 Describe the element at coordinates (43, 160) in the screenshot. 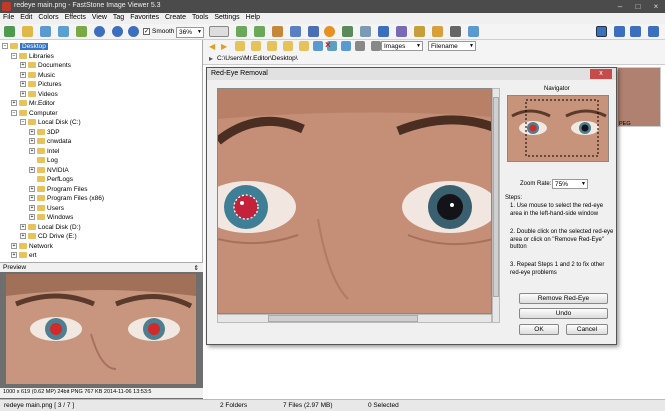

I see `tree-item: Log` at that location.